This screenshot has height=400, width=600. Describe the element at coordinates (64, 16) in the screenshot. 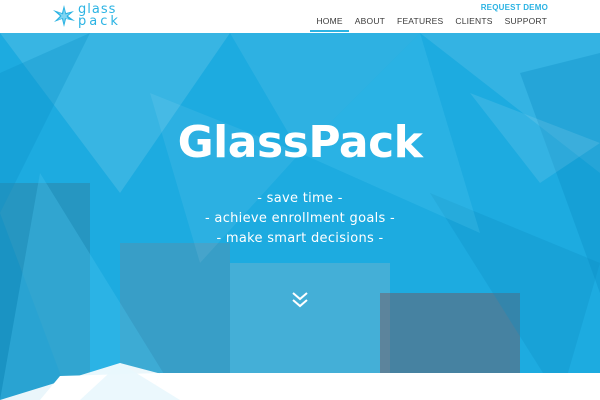

I see `logo-star-icon` at that location.